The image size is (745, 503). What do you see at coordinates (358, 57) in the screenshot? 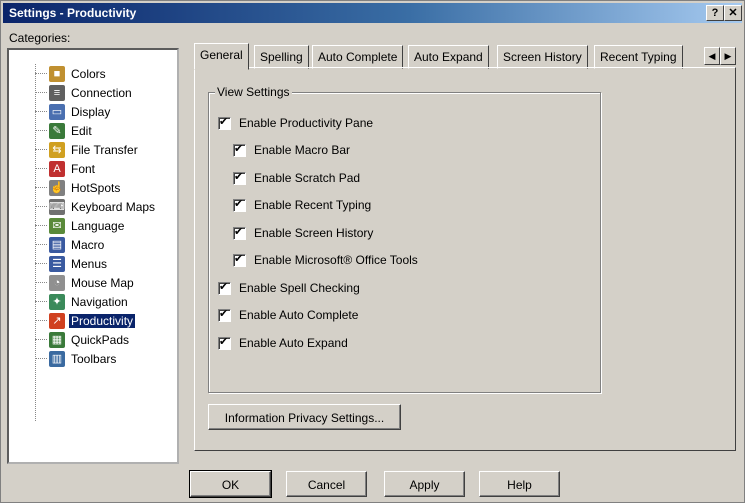
I see `tab-auto-complete: Auto Complete` at bounding box center [358, 57].